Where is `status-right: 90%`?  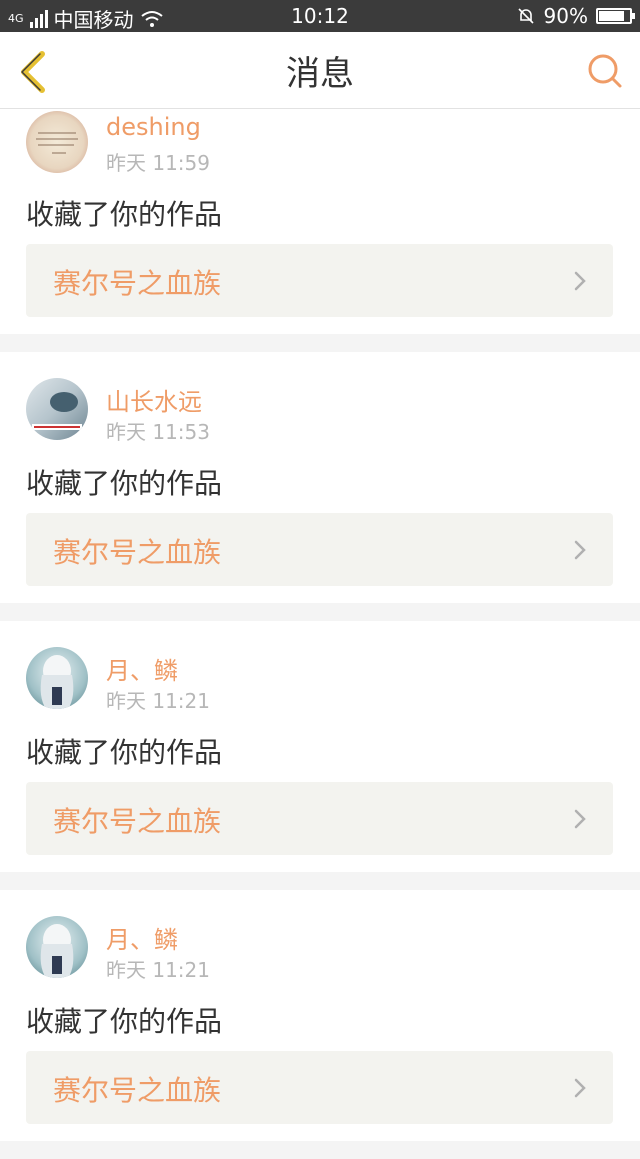
status-right: 90% is located at coordinates (575, 16).